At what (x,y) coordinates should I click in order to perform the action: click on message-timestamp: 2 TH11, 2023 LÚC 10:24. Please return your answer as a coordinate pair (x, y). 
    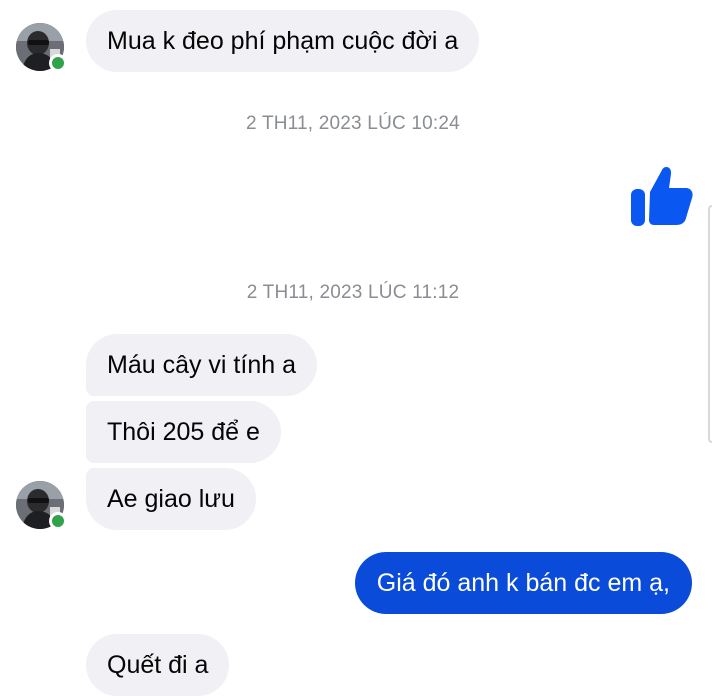
    Looking at the image, I should click on (353, 123).